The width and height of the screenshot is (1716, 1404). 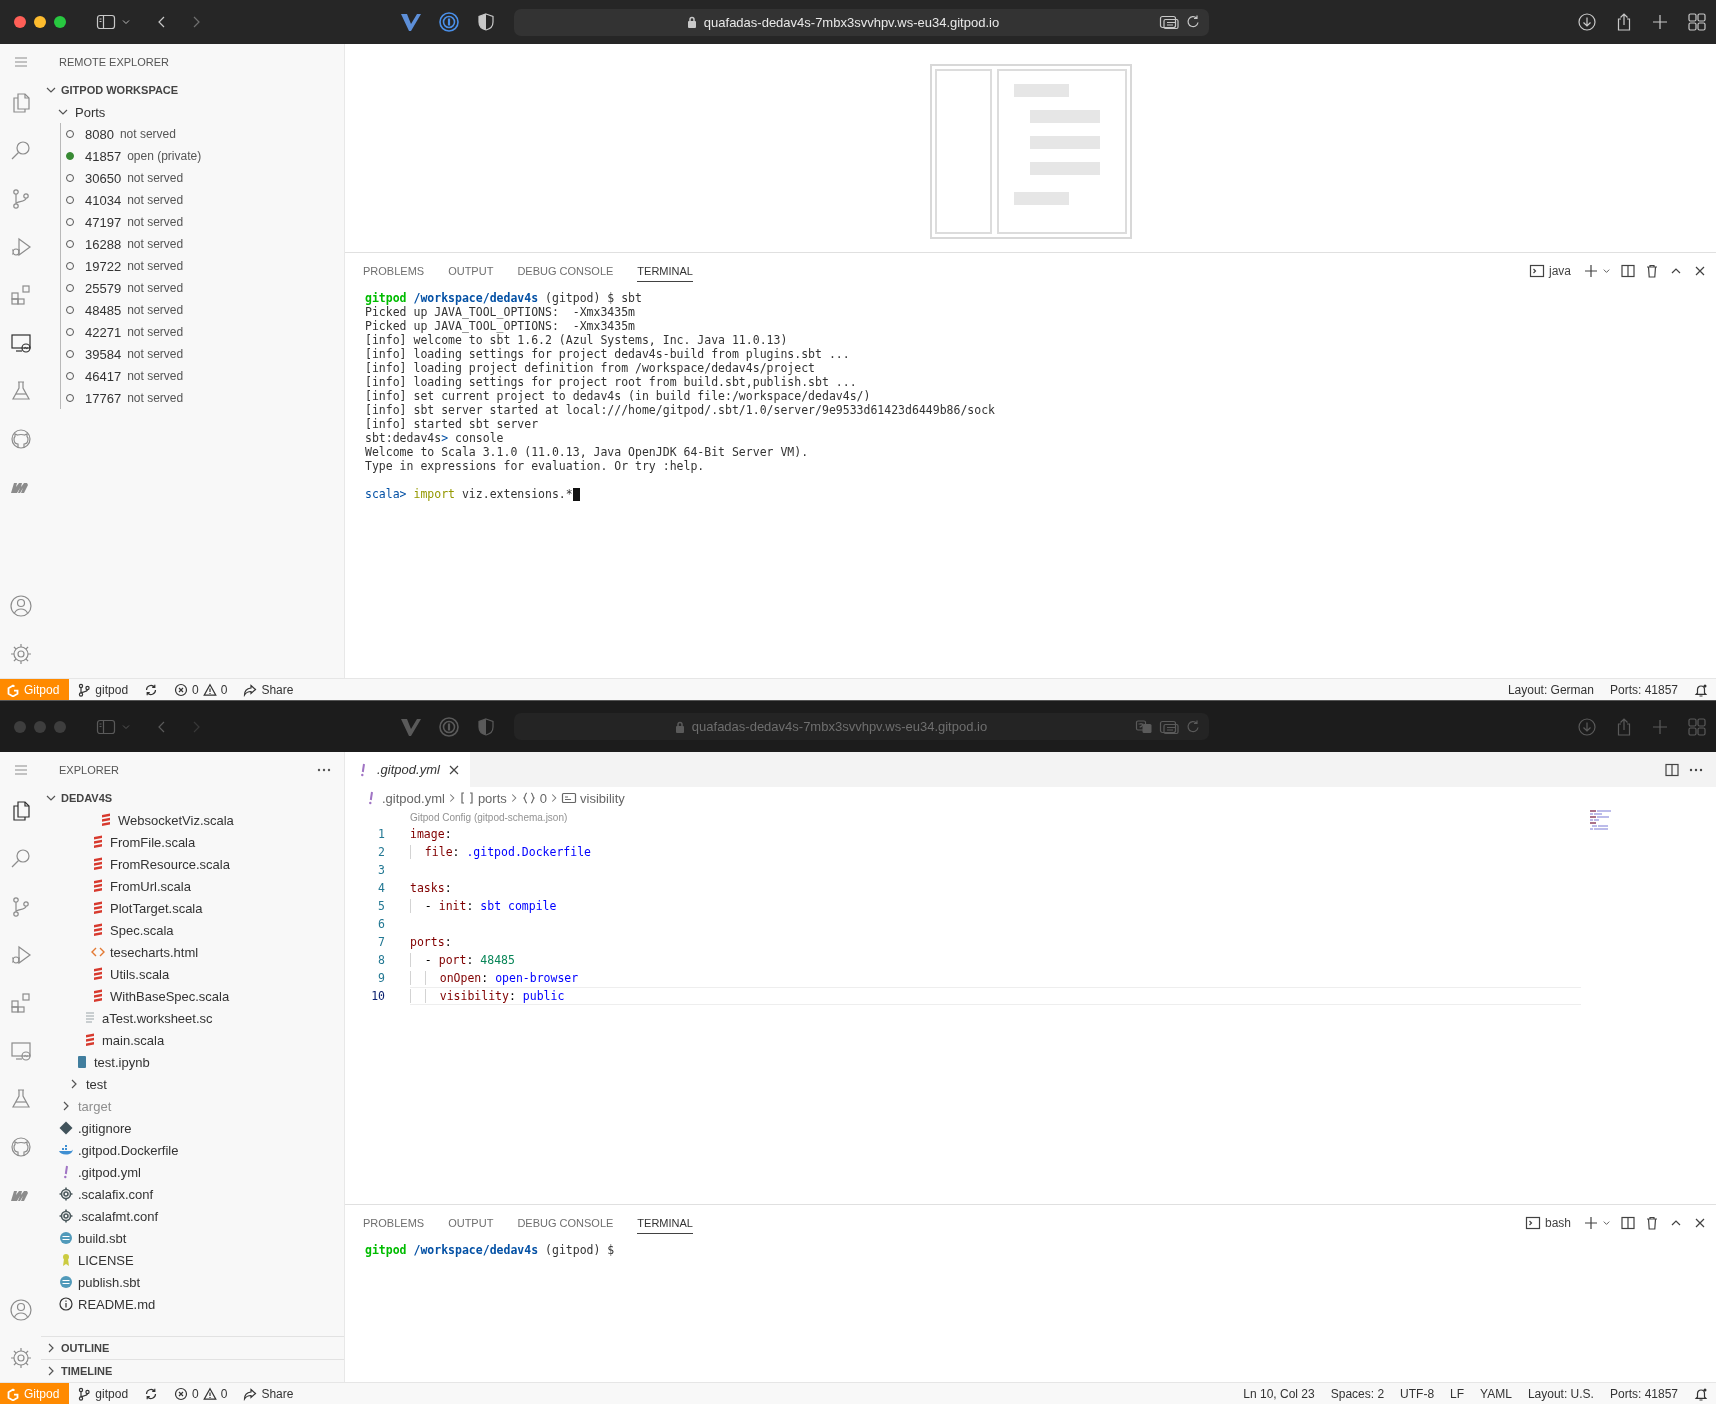 I want to click on port-number: 16288, so click(x=103, y=244).